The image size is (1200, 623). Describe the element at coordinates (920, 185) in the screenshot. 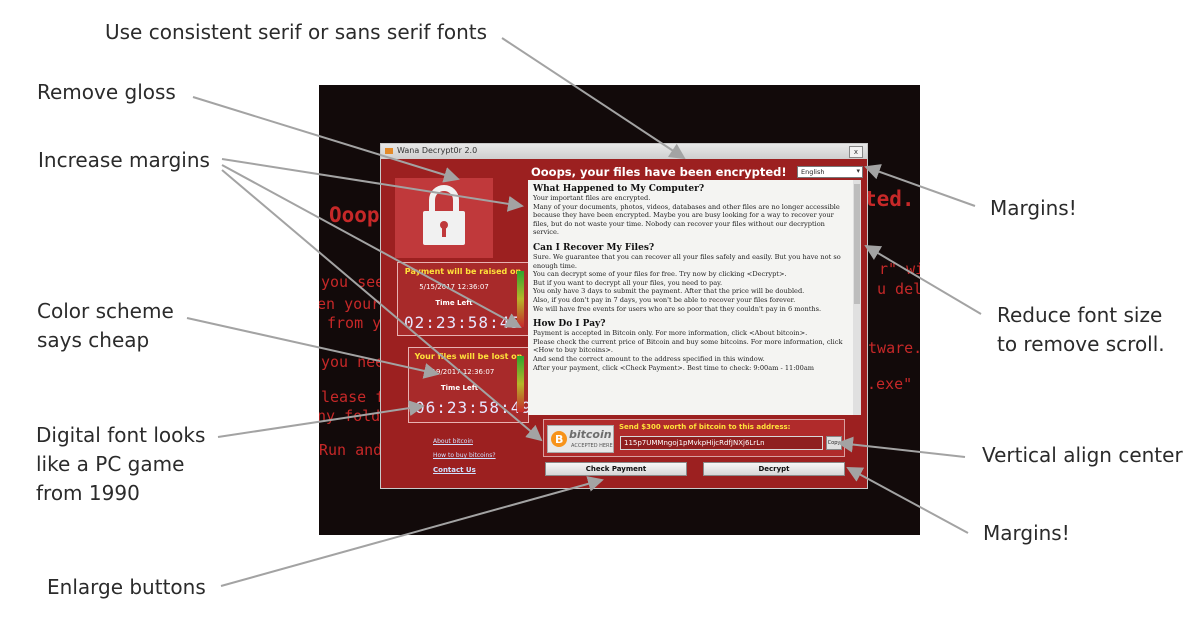

I see `arrow-margins-top` at that location.